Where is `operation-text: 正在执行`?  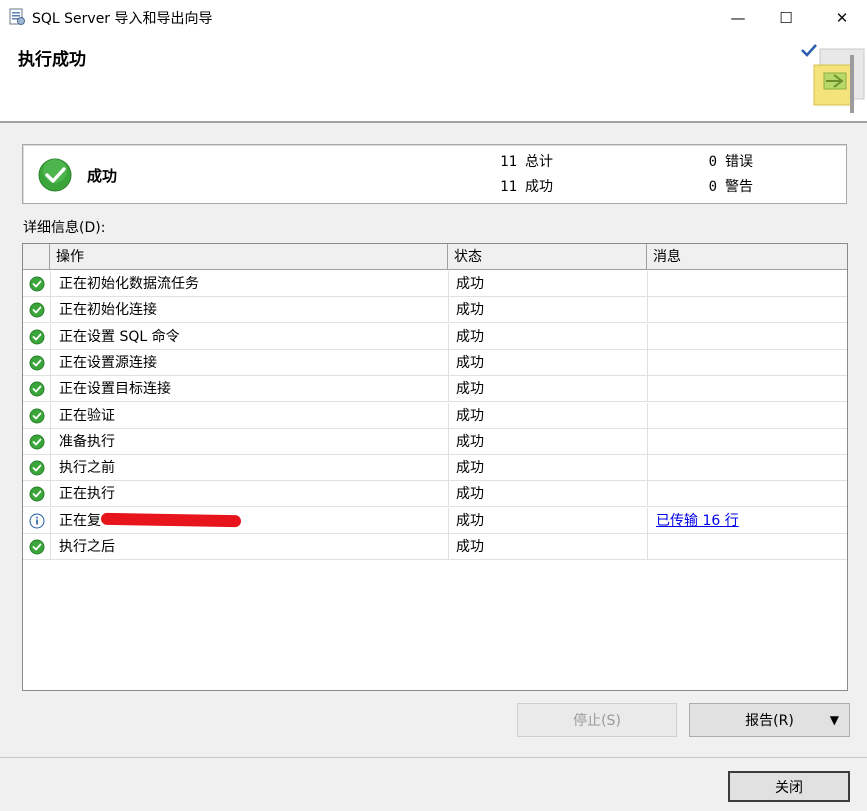 operation-text: 正在执行 is located at coordinates (87, 494).